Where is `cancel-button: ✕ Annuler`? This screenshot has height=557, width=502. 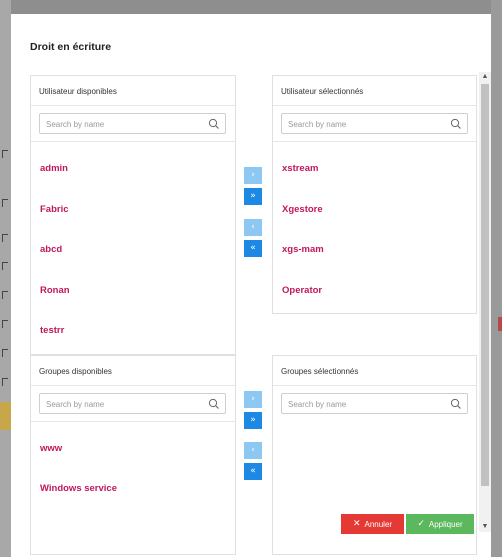 cancel-button: ✕ Annuler is located at coordinates (372, 524).